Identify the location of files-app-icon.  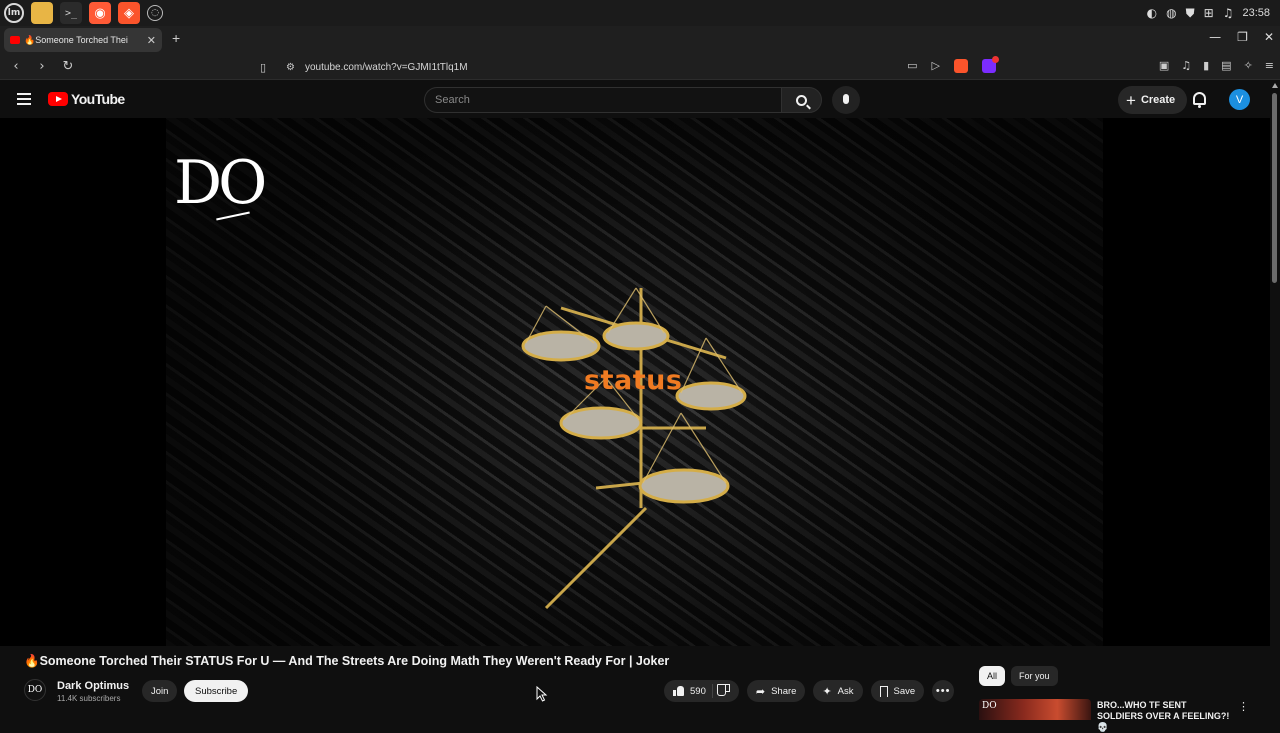
(42, 13).